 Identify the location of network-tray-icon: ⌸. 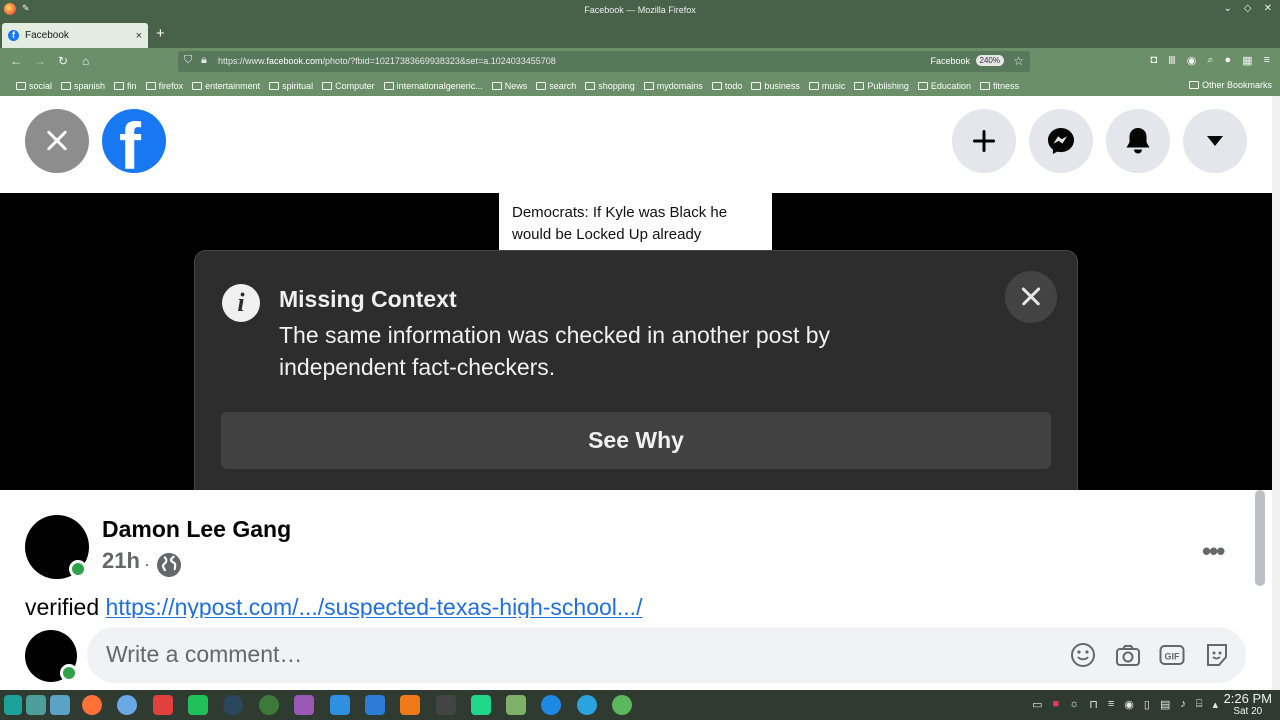
(1199, 704).